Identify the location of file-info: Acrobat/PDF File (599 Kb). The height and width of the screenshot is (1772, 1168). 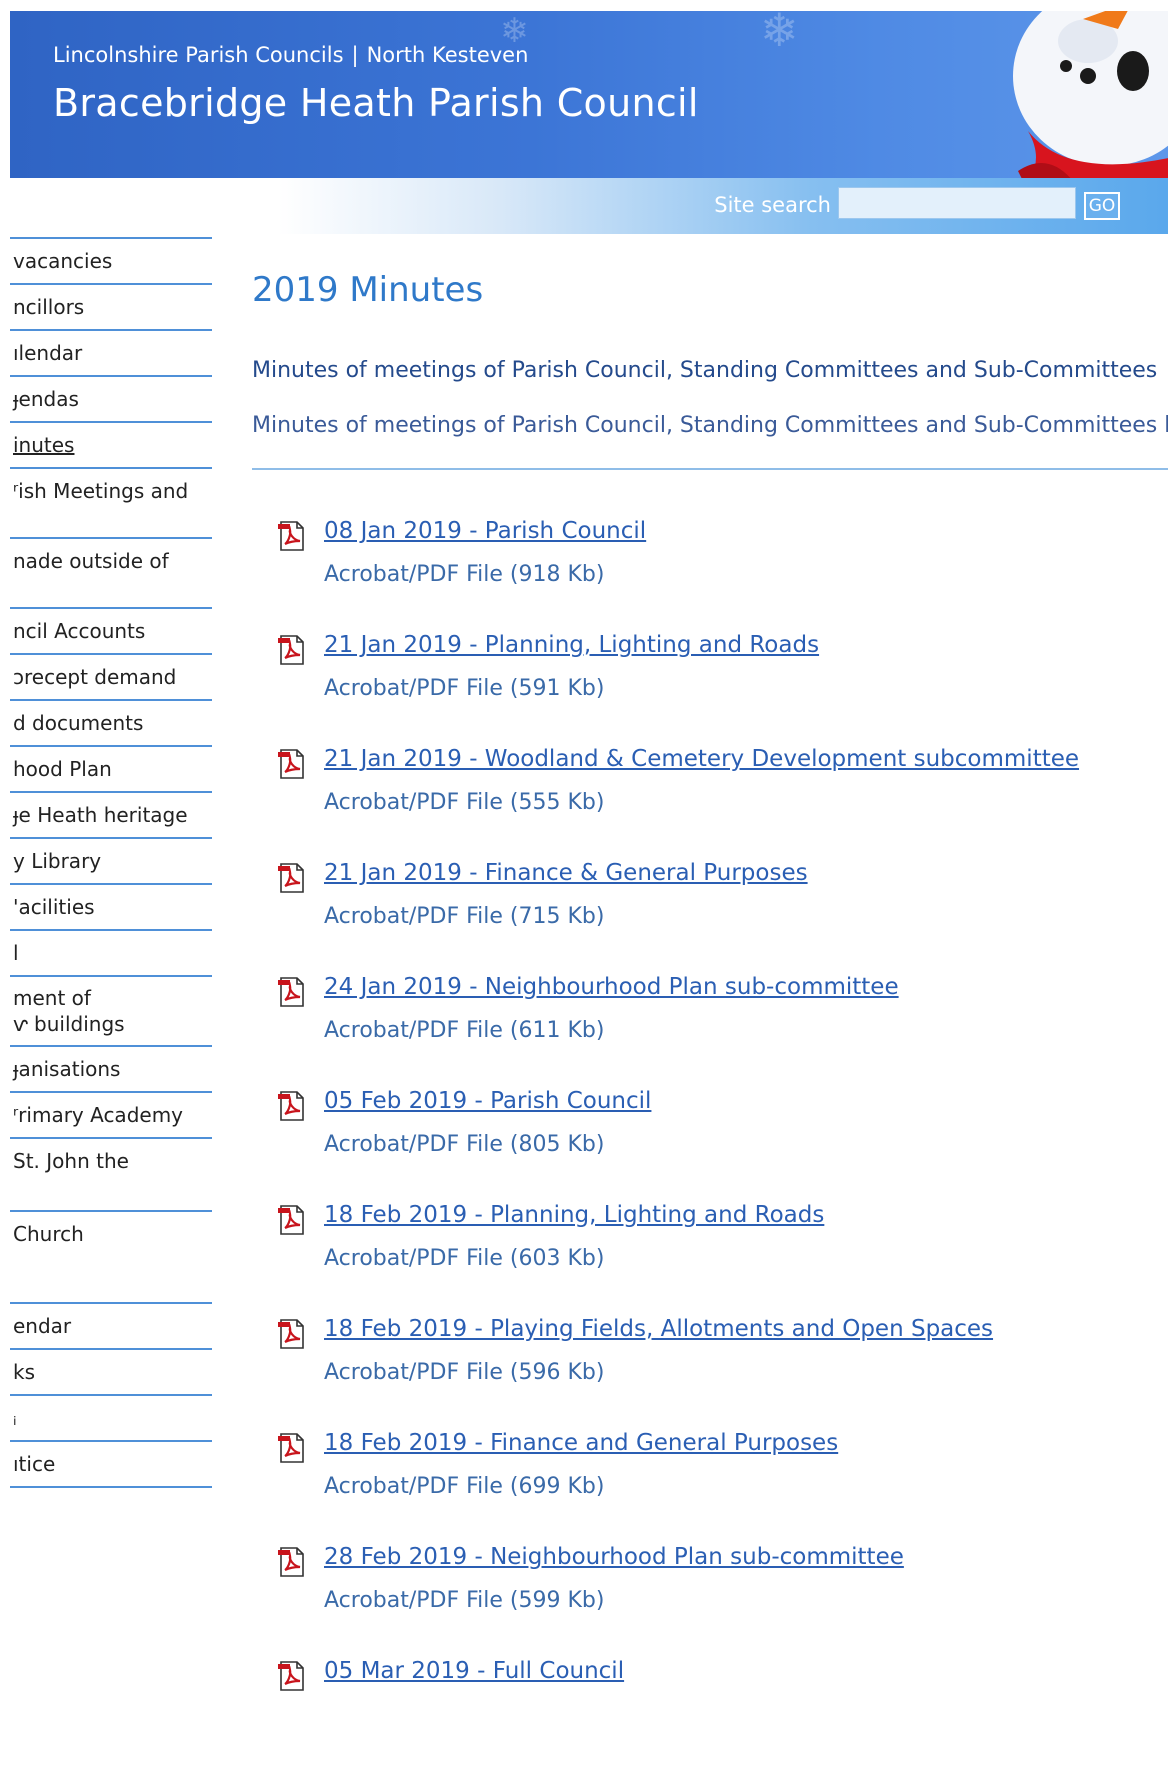
(464, 1600).